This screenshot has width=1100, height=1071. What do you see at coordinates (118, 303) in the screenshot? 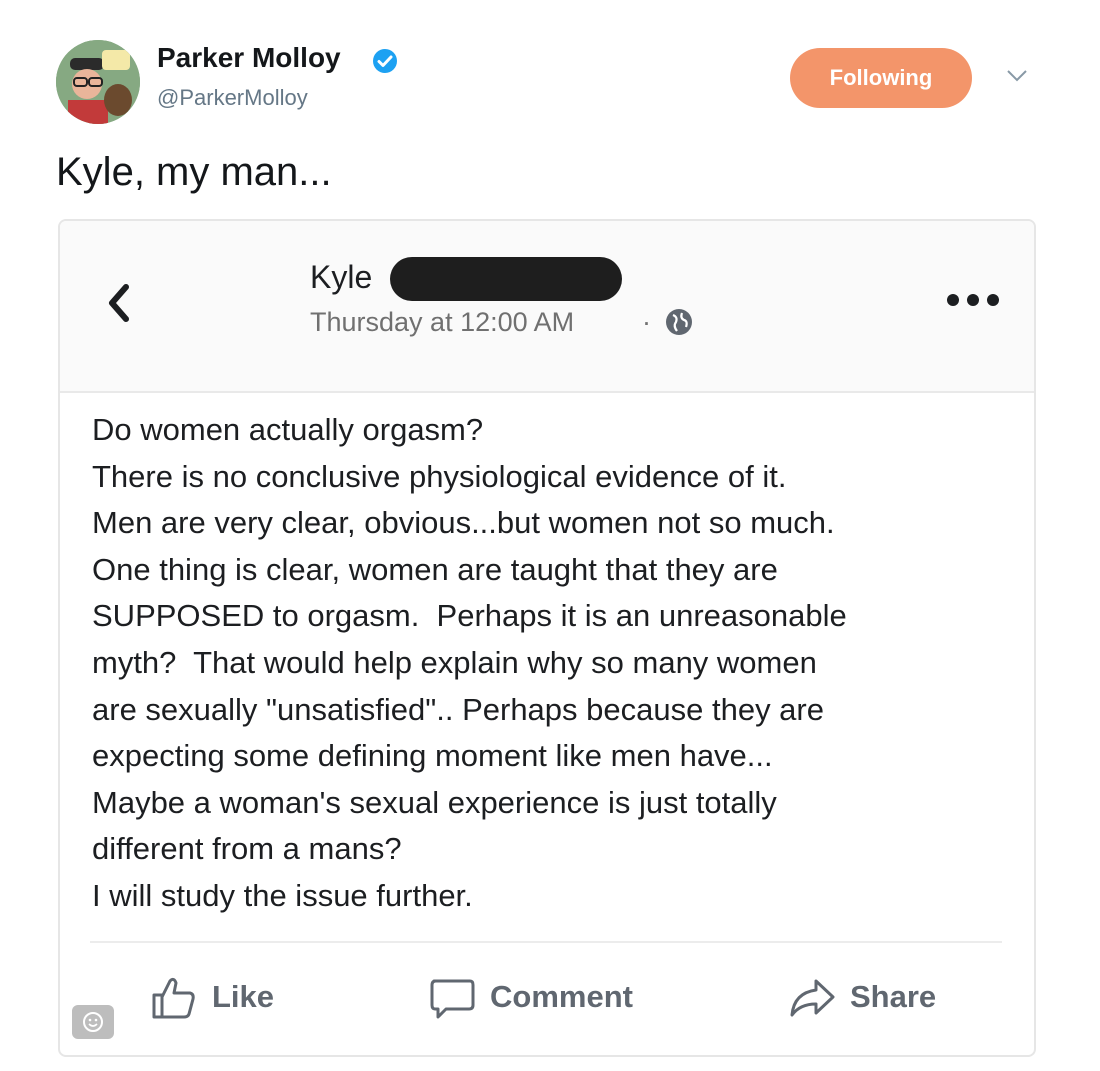
I see `back-icon` at bounding box center [118, 303].